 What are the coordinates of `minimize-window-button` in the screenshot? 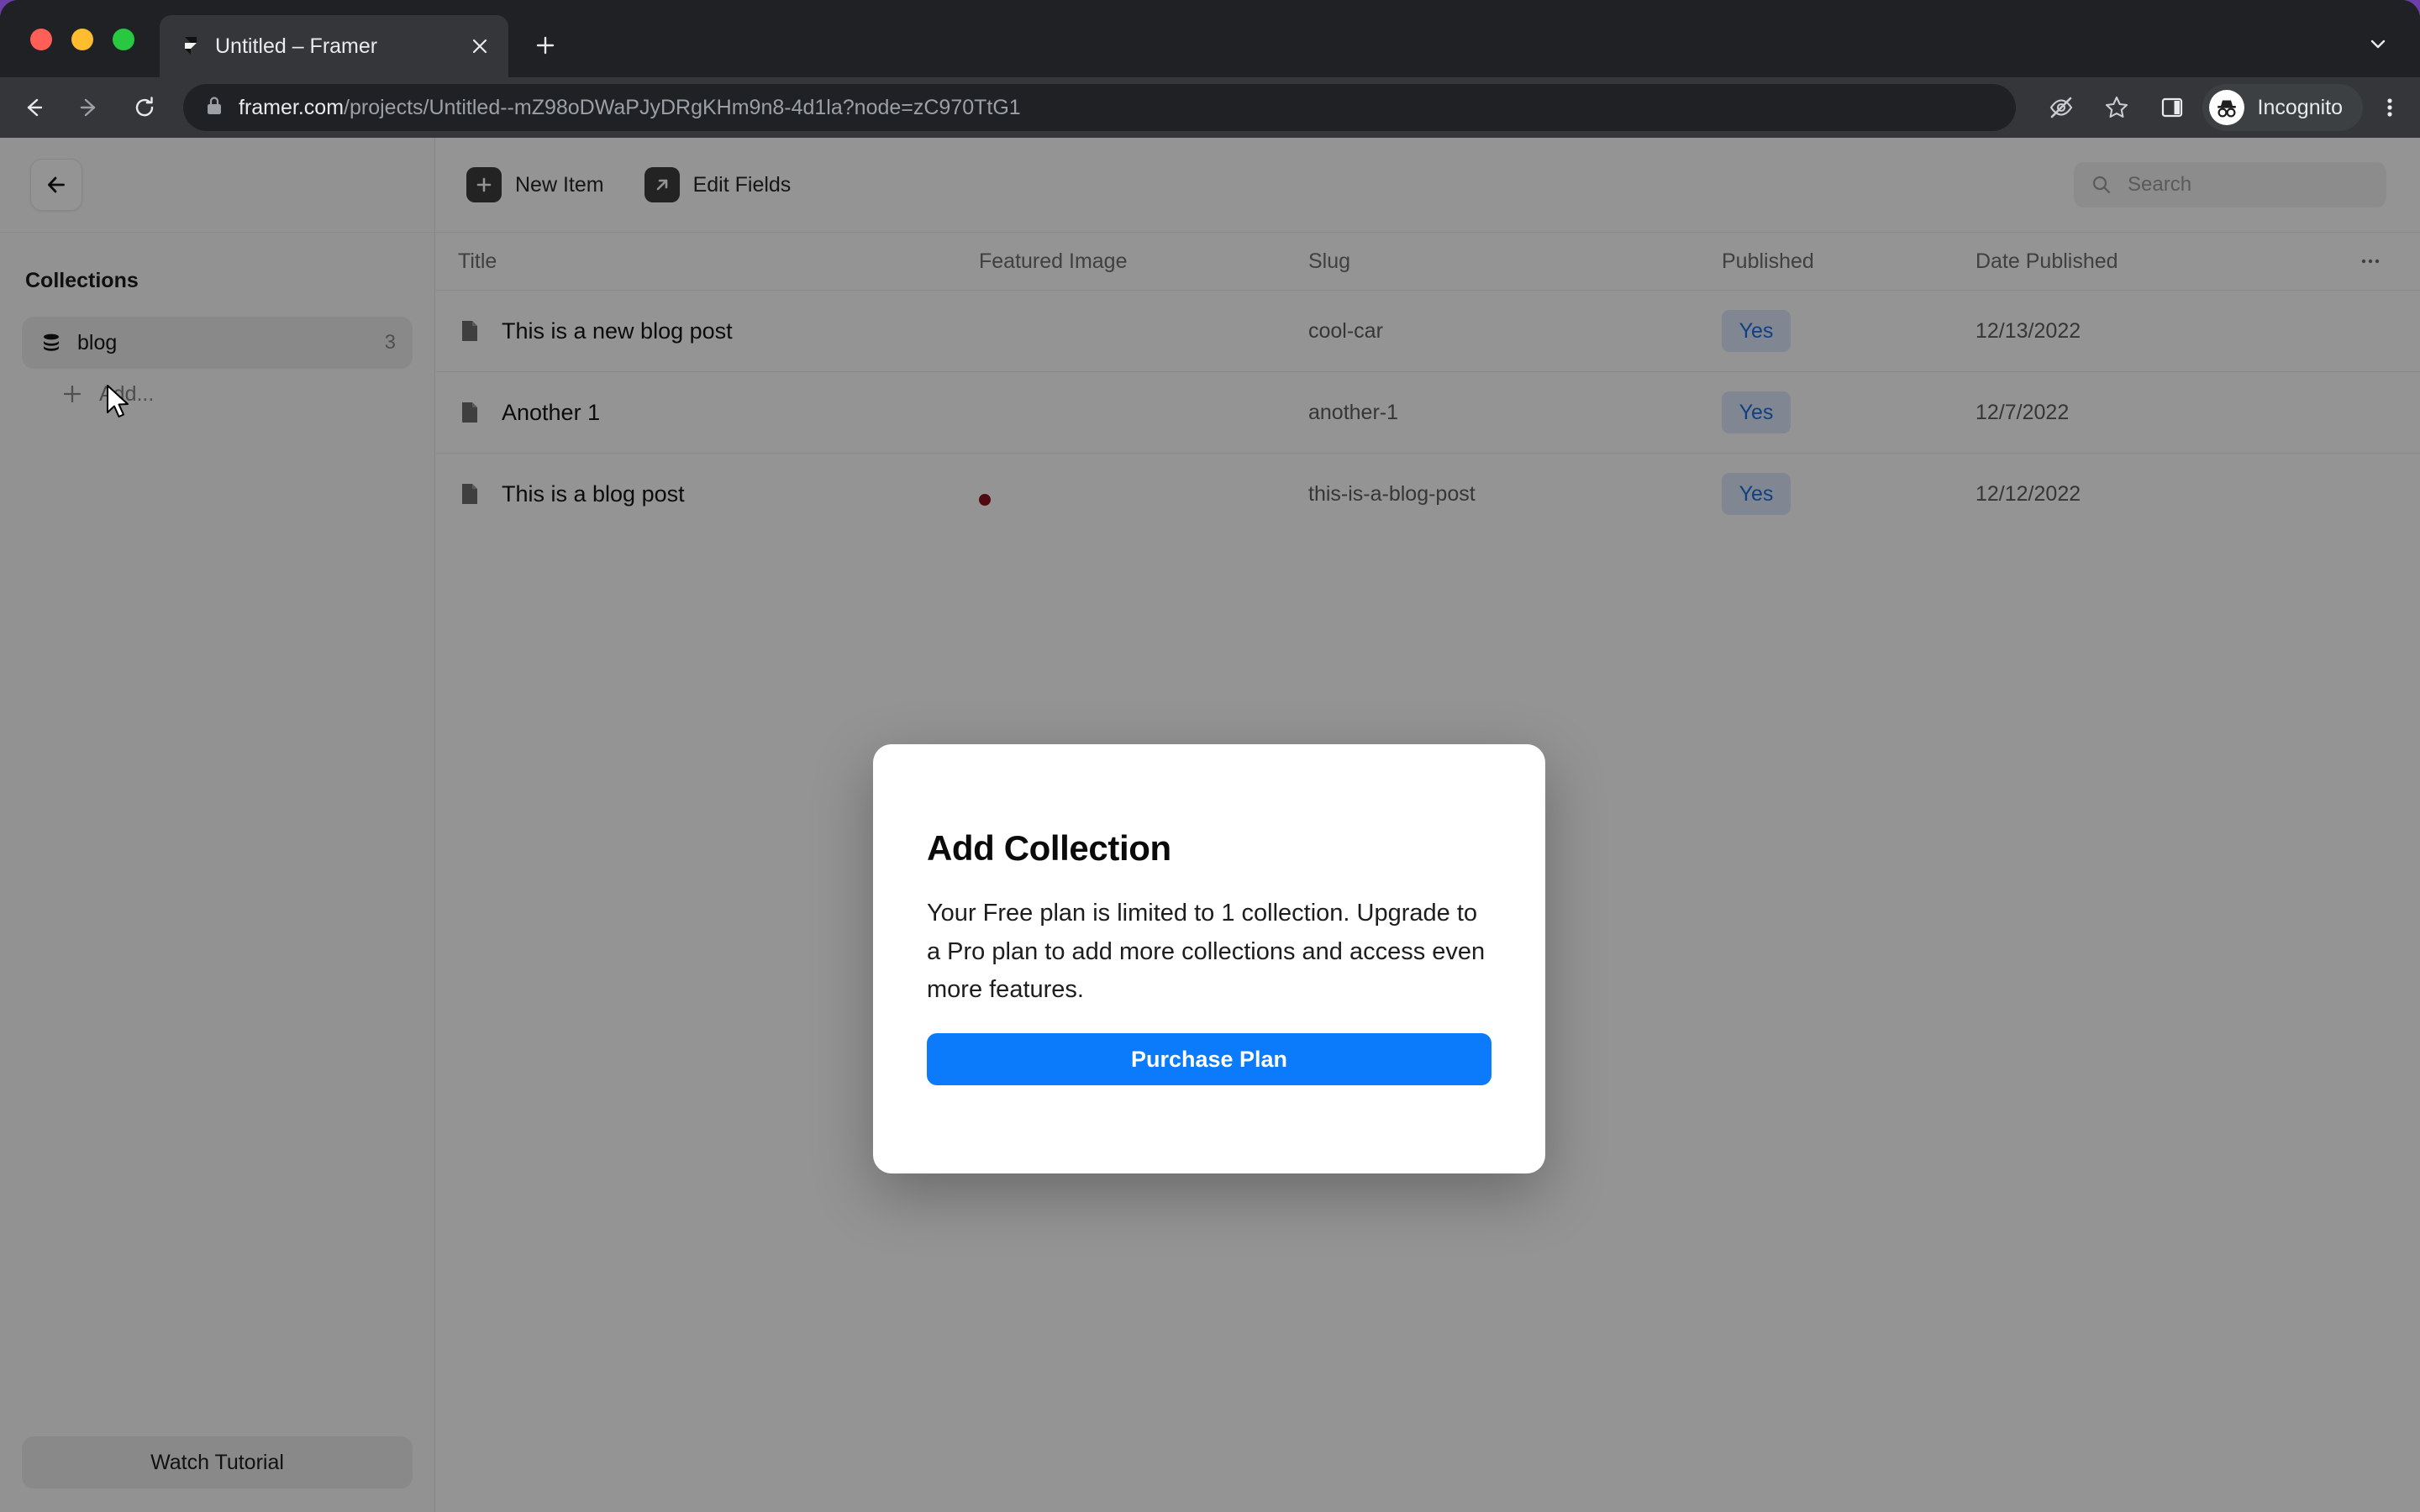 It's located at (82, 39).